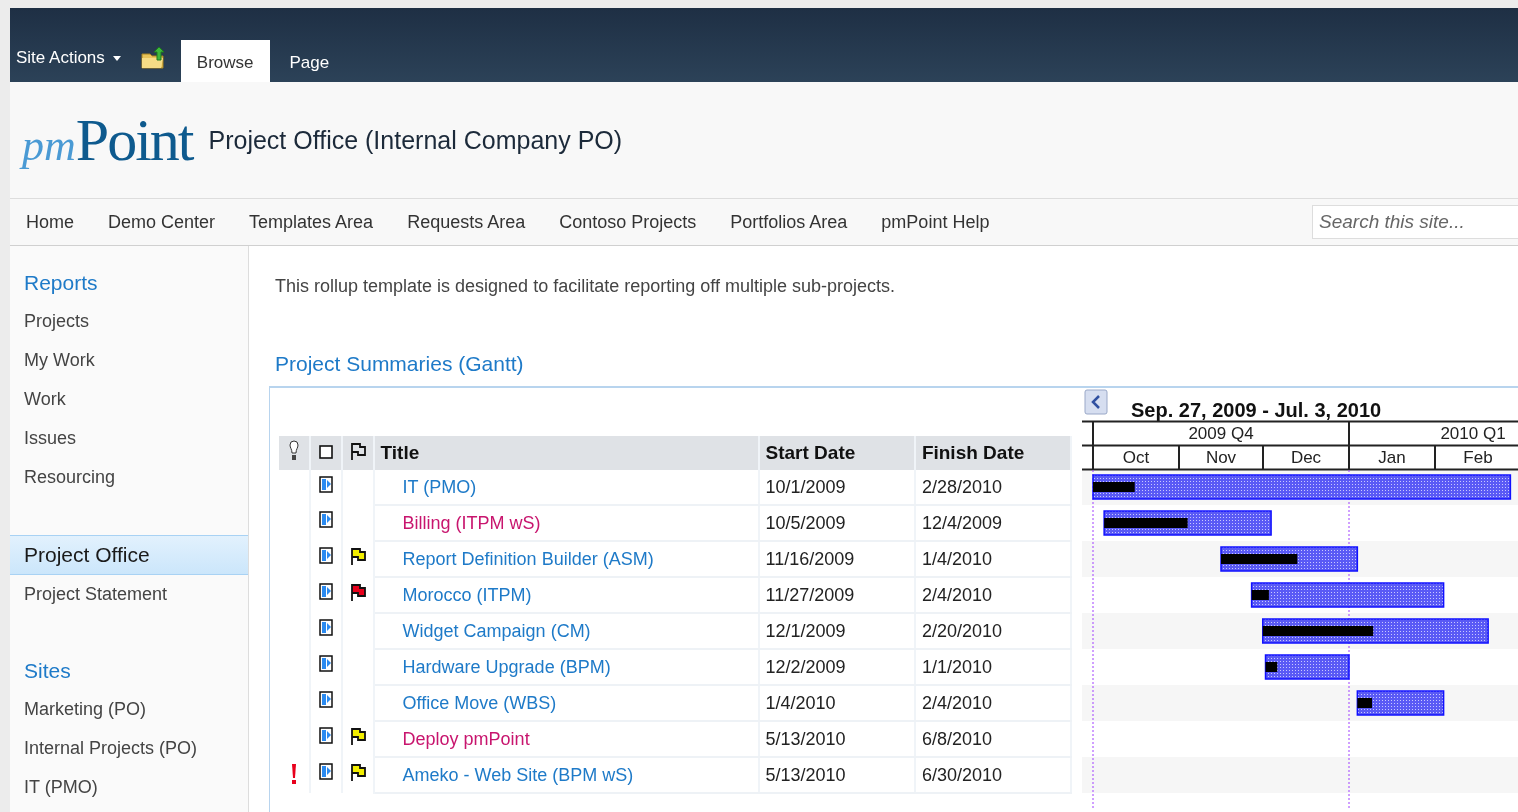  Describe the element at coordinates (506, 666) in the screenshot. I see `project-link: Hardware Upgrade (BPM)` at that location.